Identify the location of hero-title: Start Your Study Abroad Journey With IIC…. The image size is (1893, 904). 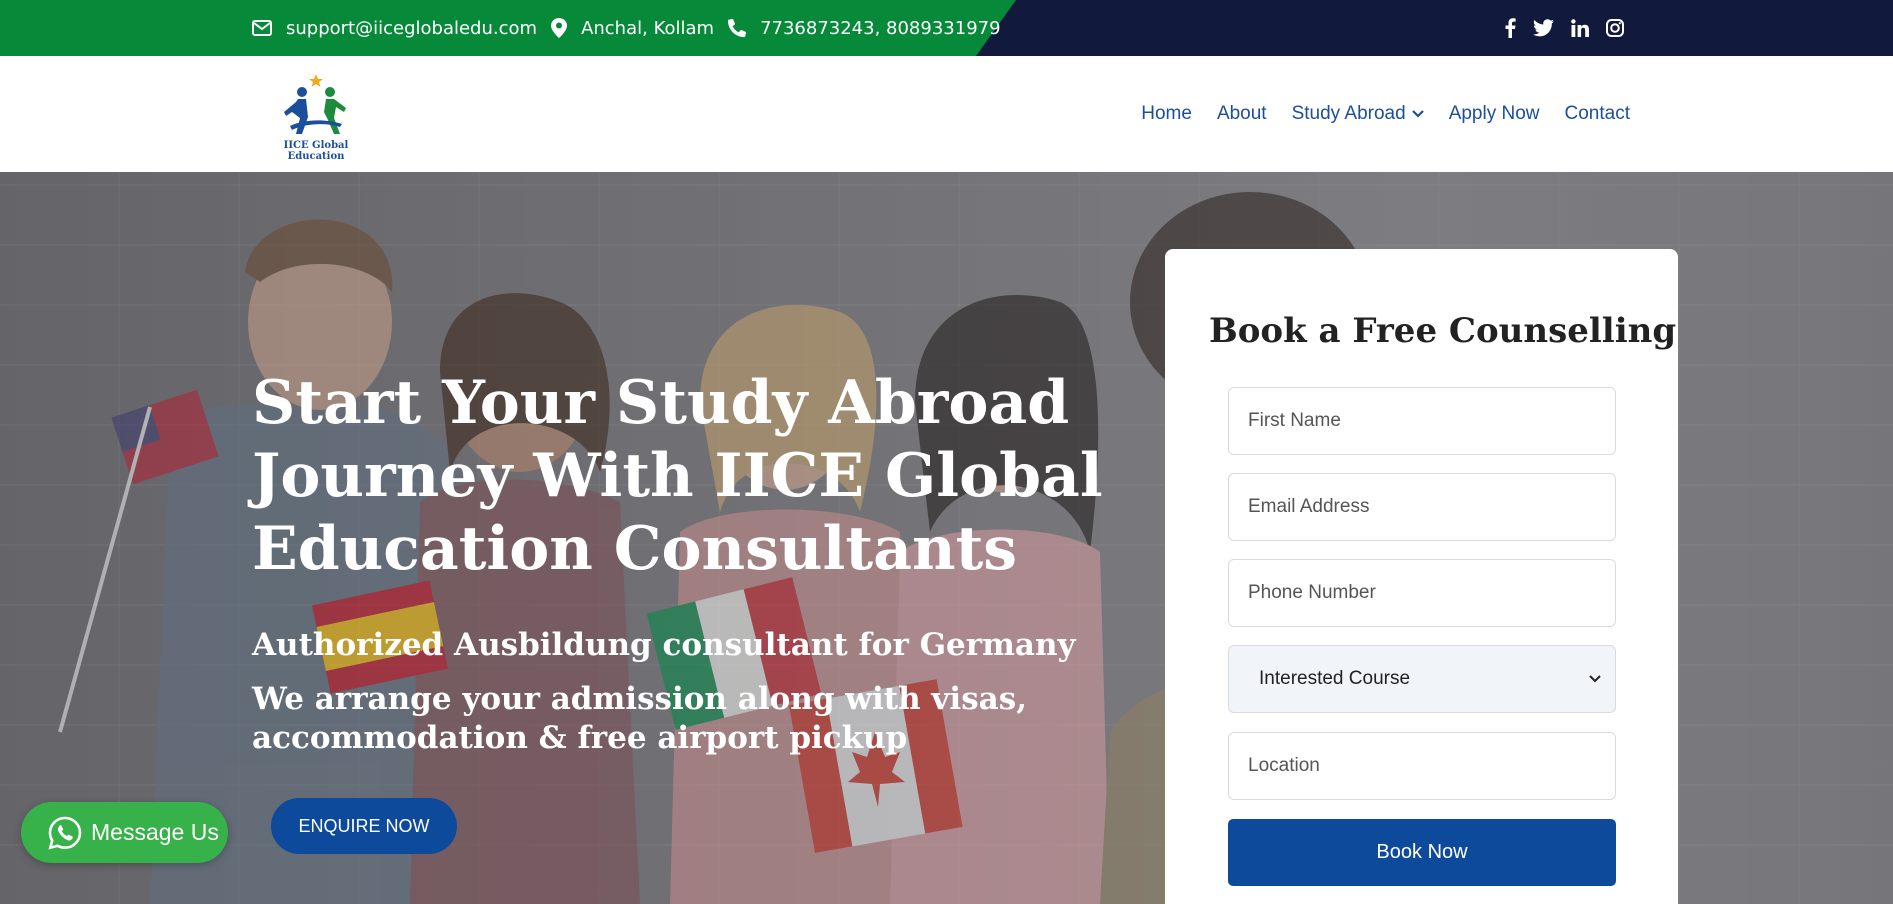
(677, 476).